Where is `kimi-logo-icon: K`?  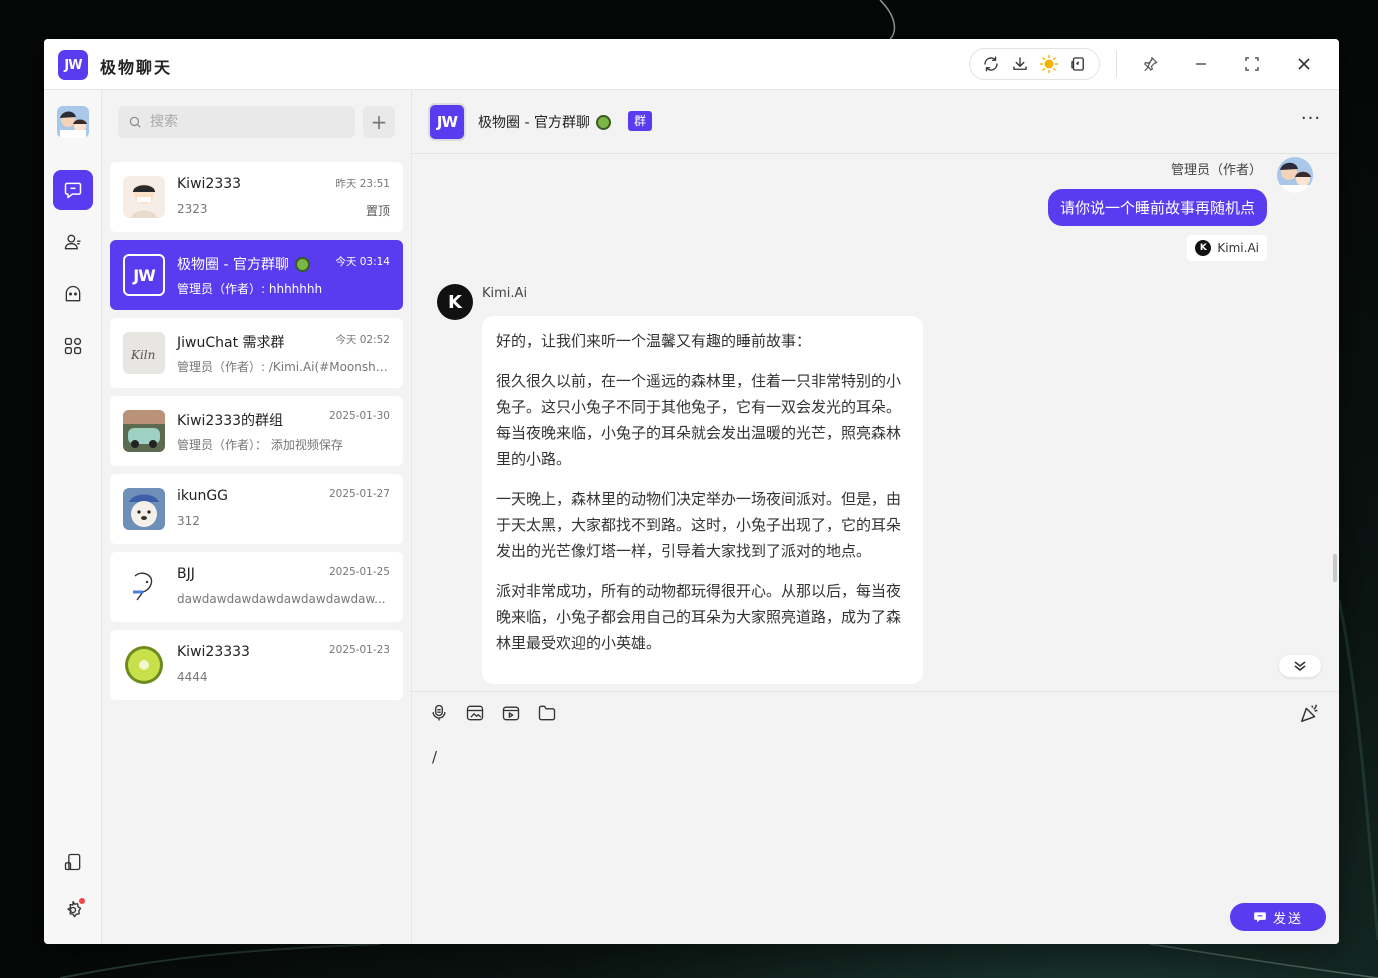 kimi-logo-icon: K is located at coordinates (1203, 248).